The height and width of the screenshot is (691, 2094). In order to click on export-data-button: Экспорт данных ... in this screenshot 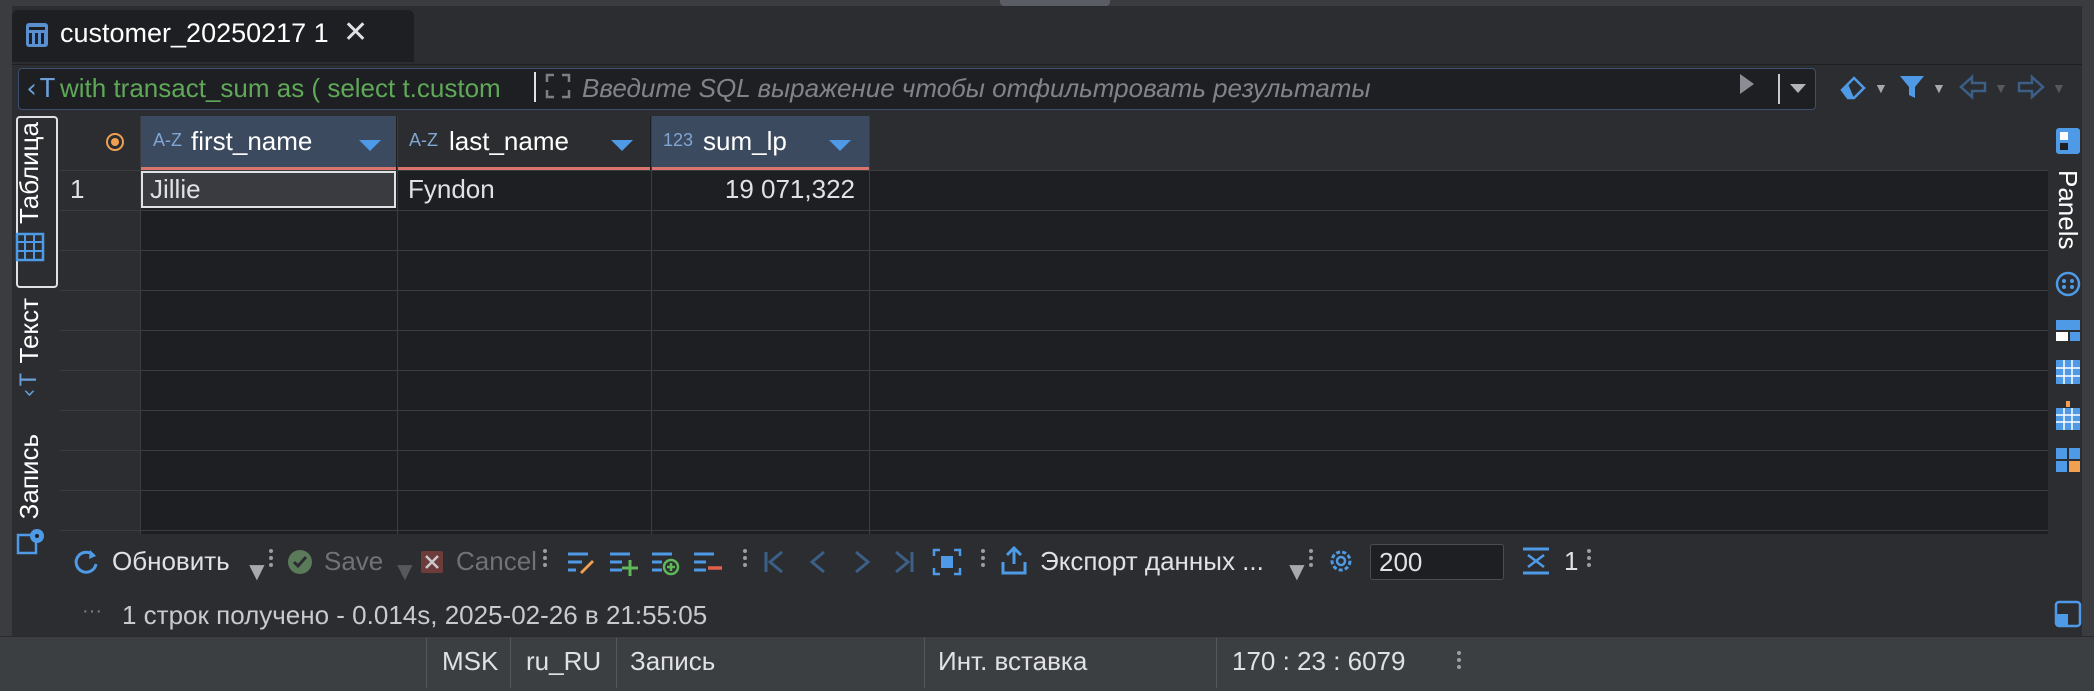, I will do `click(1152, 561)`.